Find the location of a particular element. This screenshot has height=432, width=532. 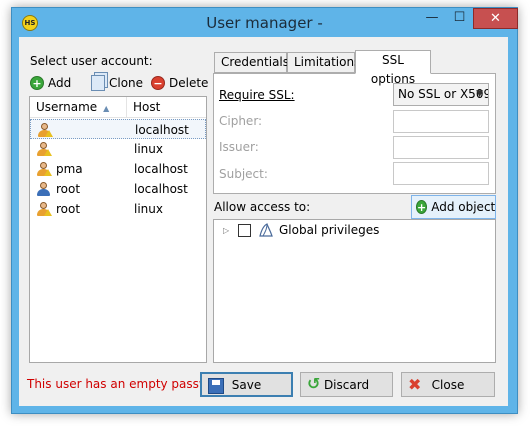

floppy-icon is located at coordinates (216, 386).